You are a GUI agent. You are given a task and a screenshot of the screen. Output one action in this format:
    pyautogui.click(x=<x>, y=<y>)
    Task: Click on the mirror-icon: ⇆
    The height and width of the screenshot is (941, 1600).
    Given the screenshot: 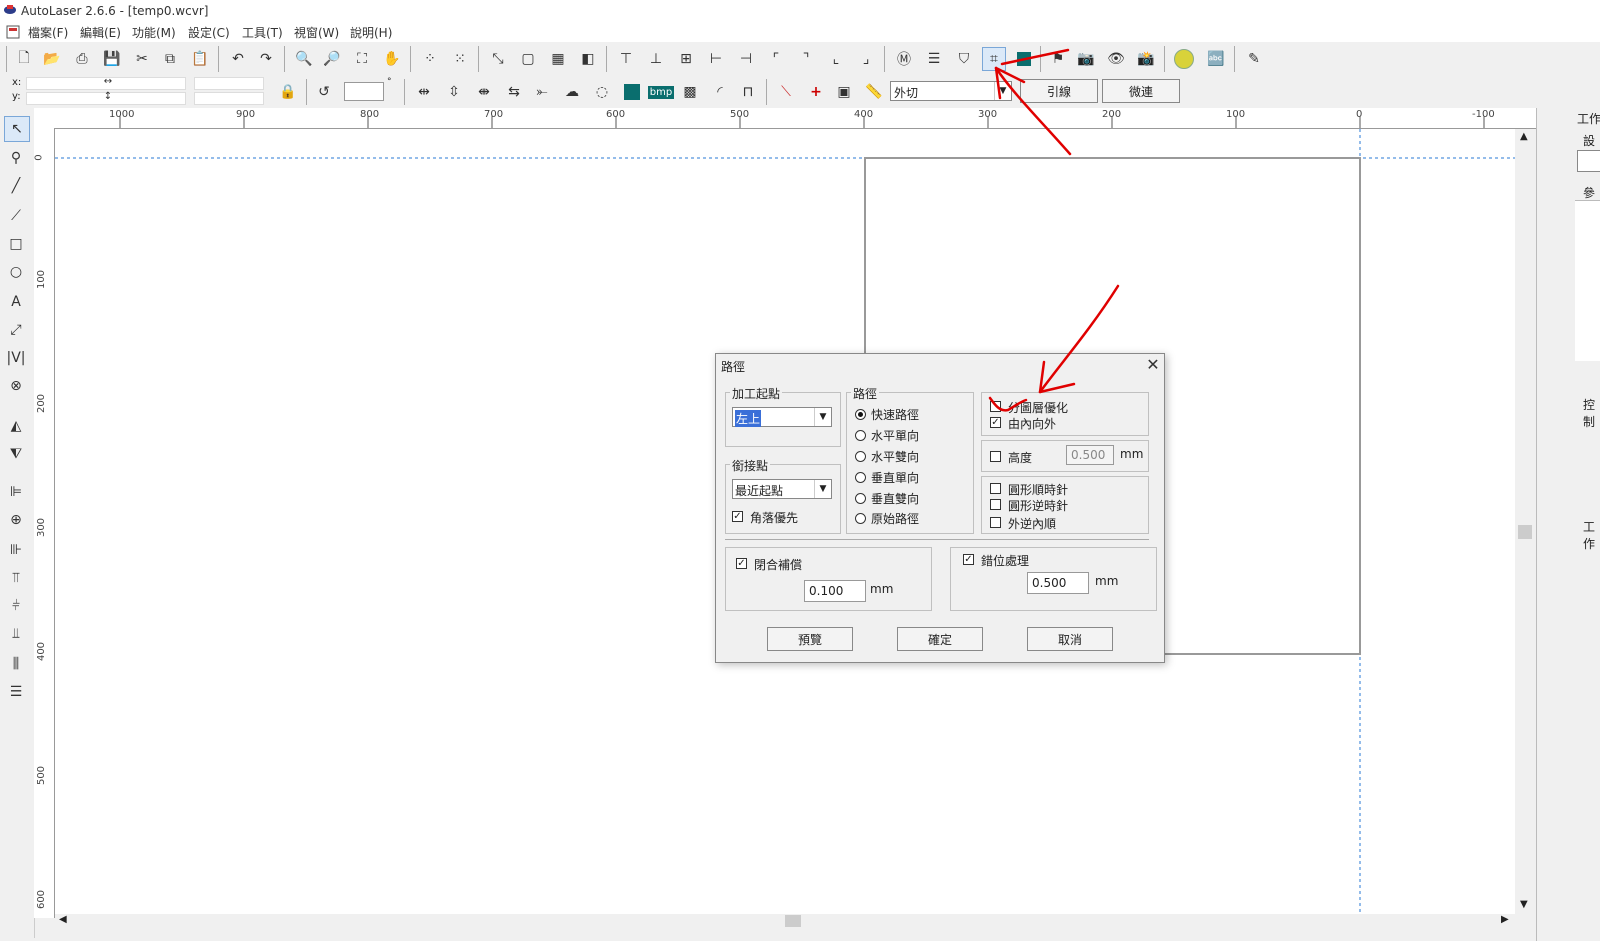 What is the action you would take?
    pyautogui.click(x=514, y=92)
    